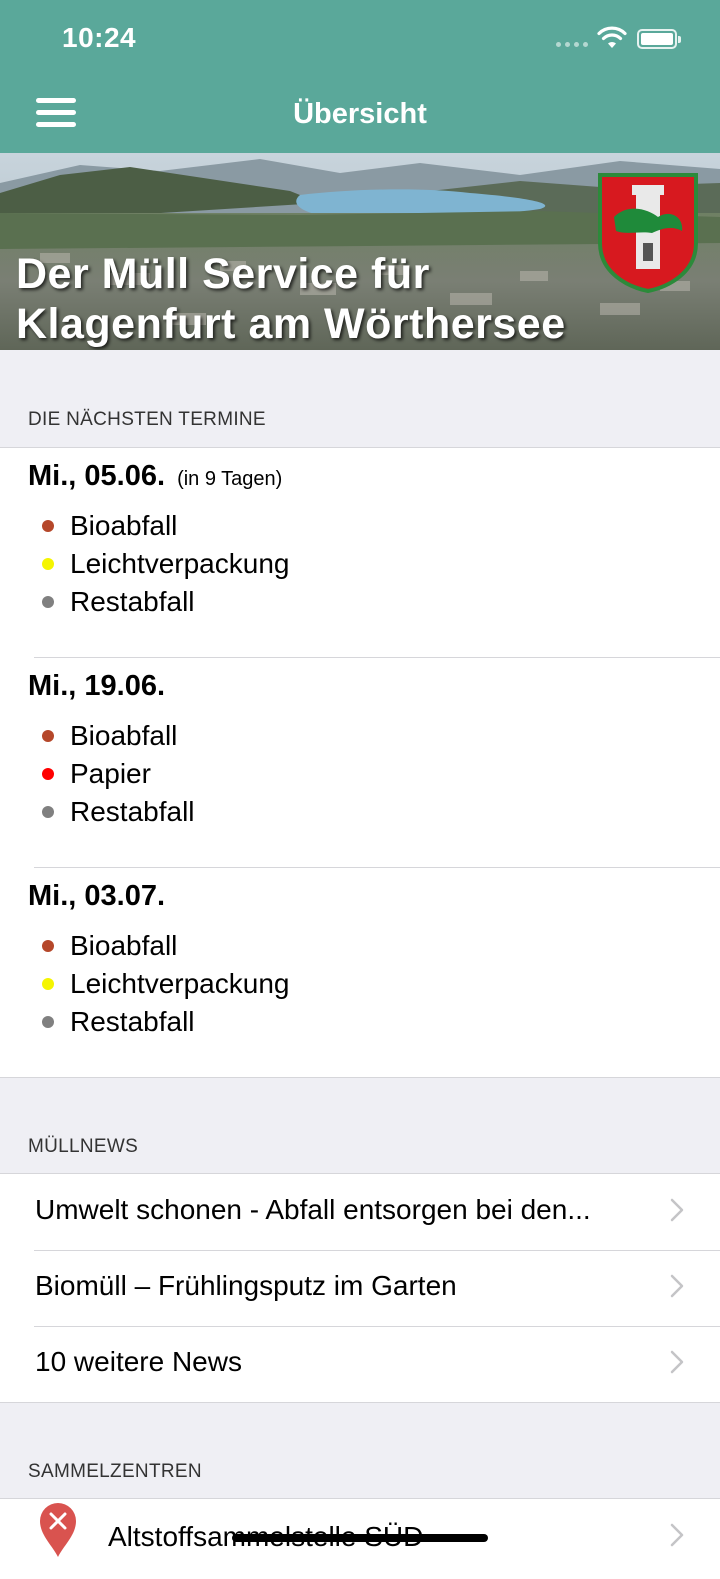 Image resolution: width=720 pixels, height=1579 pixels. Describe the element at coordinates (97, 476) in the screenshot. I see `termin-date: Mi., 05.06.` at that location.